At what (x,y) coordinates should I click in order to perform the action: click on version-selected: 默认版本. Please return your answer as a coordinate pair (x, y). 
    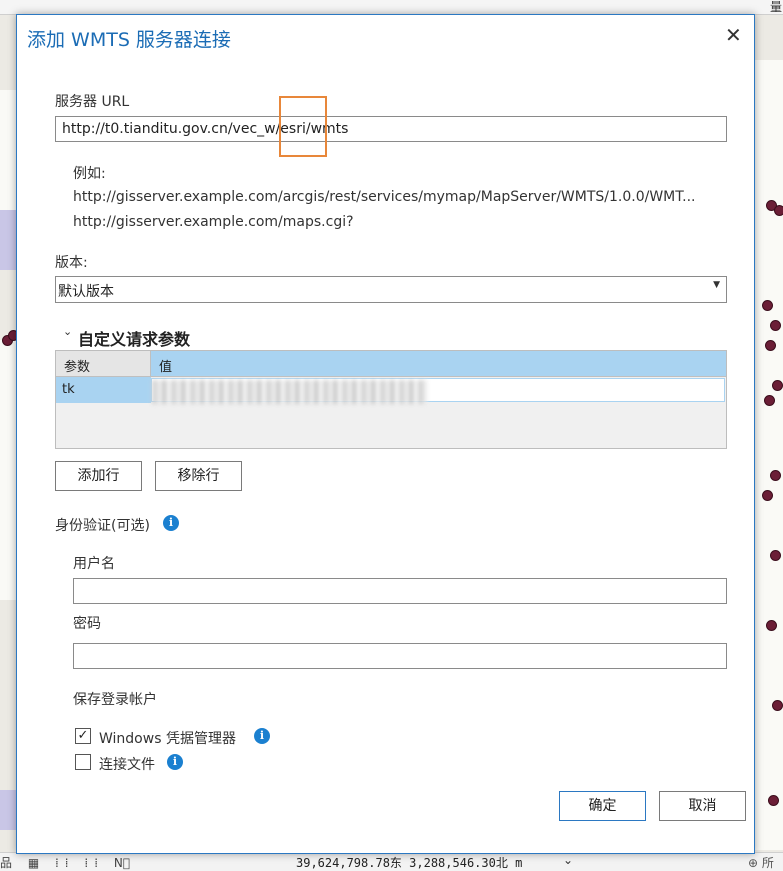
    Looking at the image, I should click on (86, 292).